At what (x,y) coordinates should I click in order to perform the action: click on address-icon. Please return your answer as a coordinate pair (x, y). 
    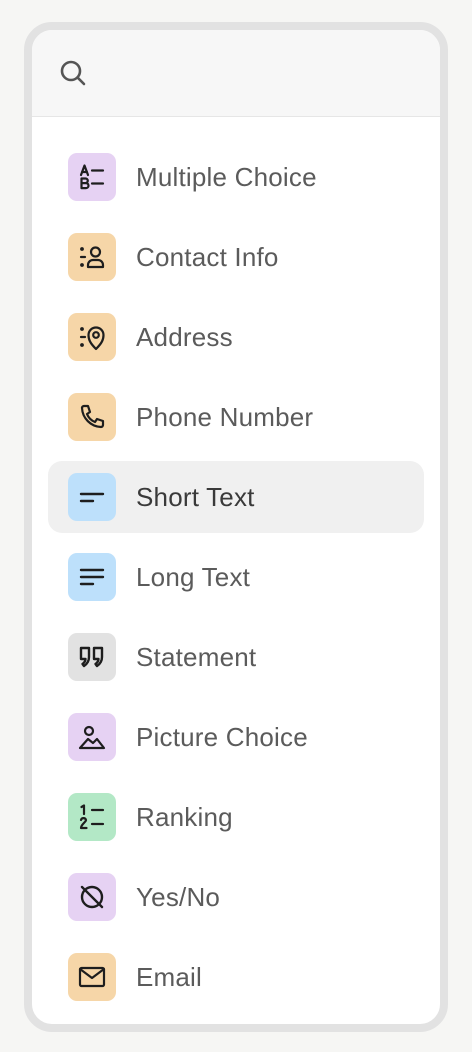
    Looking at the image, I should click on (92, 337).